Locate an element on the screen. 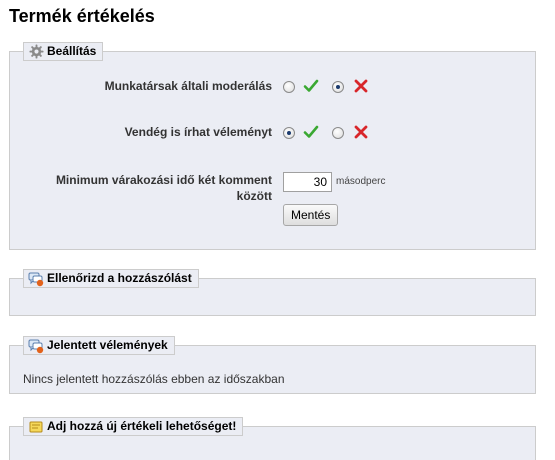 The width and height of the screenshot is (555, 460). moderation-no-radio is located at coordinates (338, 87).